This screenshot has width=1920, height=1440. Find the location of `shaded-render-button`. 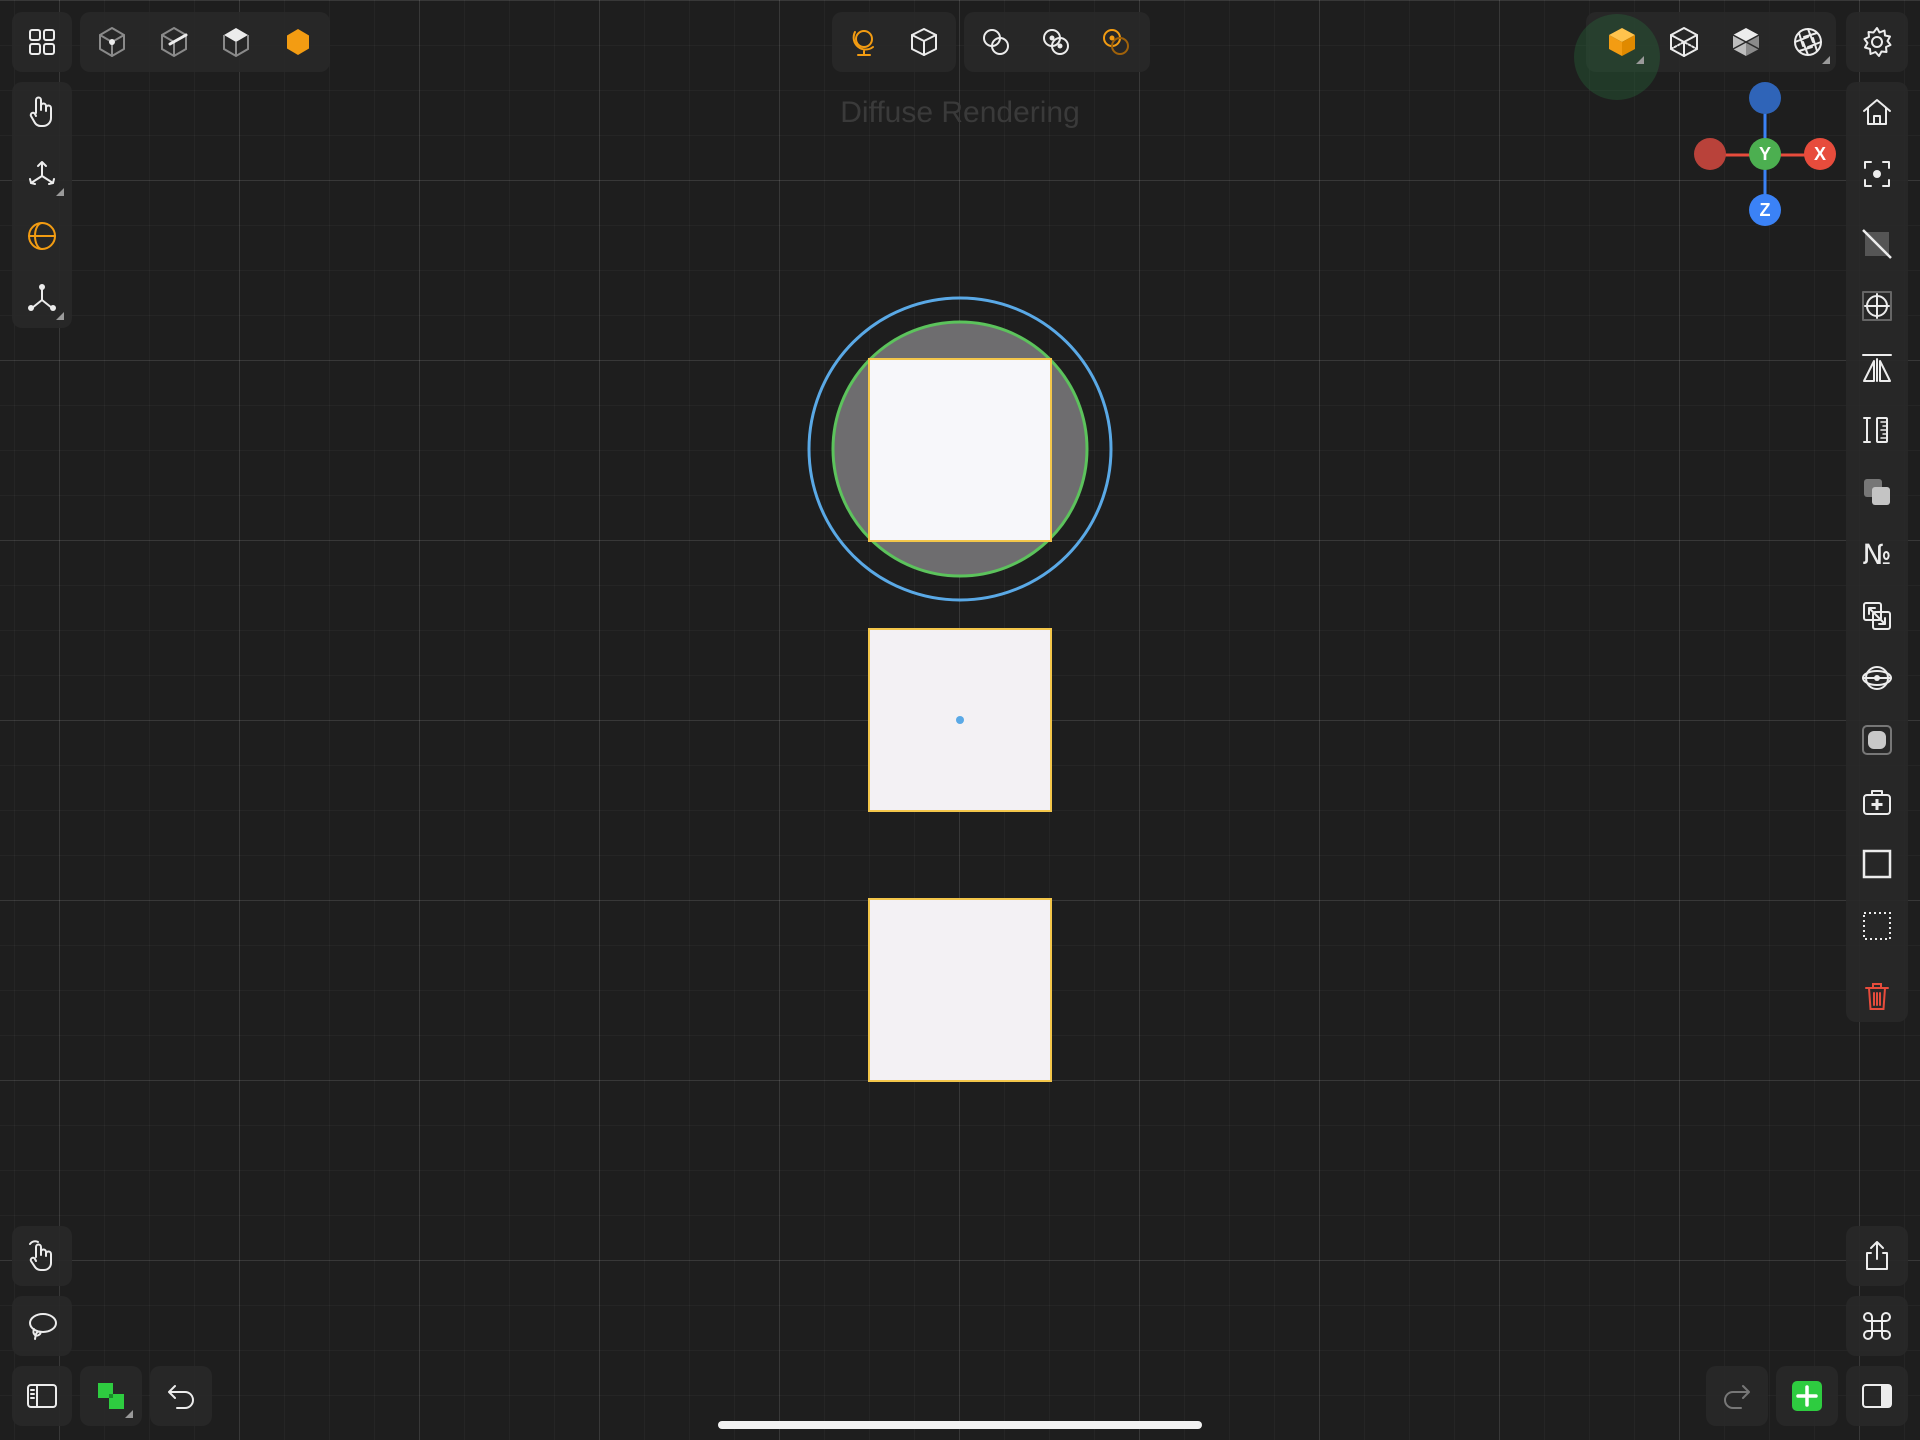

shaded-render-button is located at coordinates (1746, 42).